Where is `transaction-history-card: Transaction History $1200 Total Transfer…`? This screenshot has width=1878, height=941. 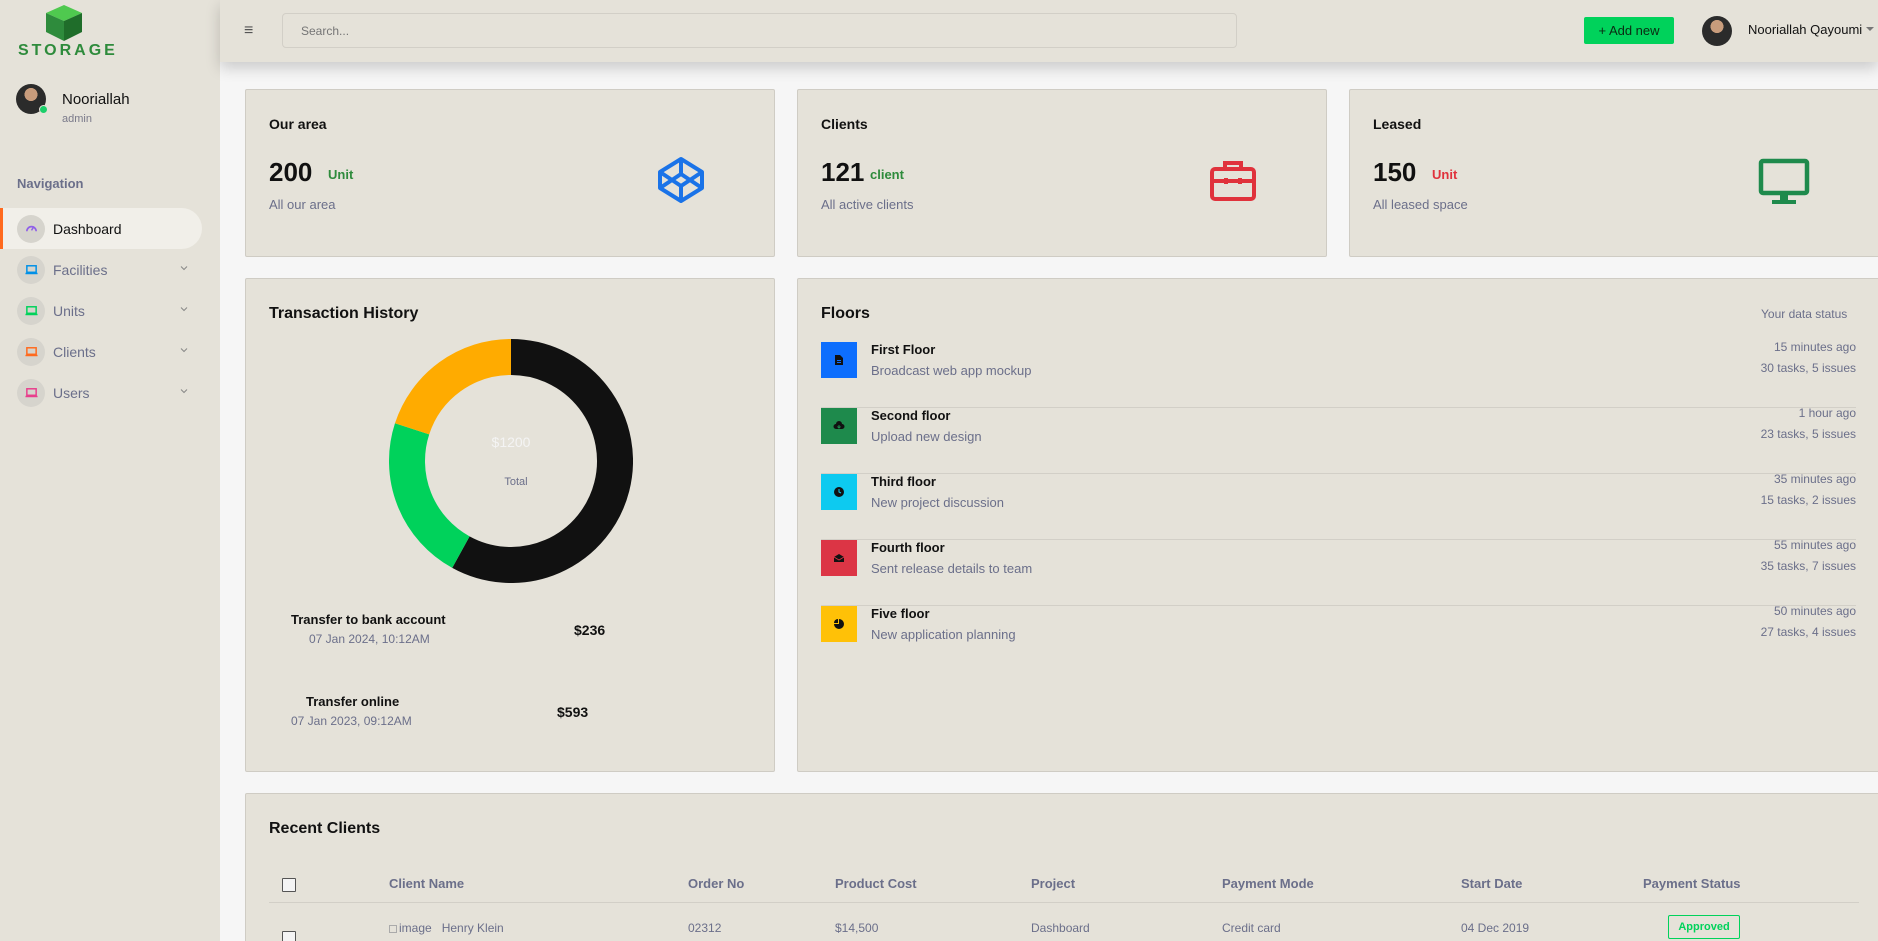 transaction-history-card: Transaction History $1200 Total Transfer… is located at coordinates (510, 525).